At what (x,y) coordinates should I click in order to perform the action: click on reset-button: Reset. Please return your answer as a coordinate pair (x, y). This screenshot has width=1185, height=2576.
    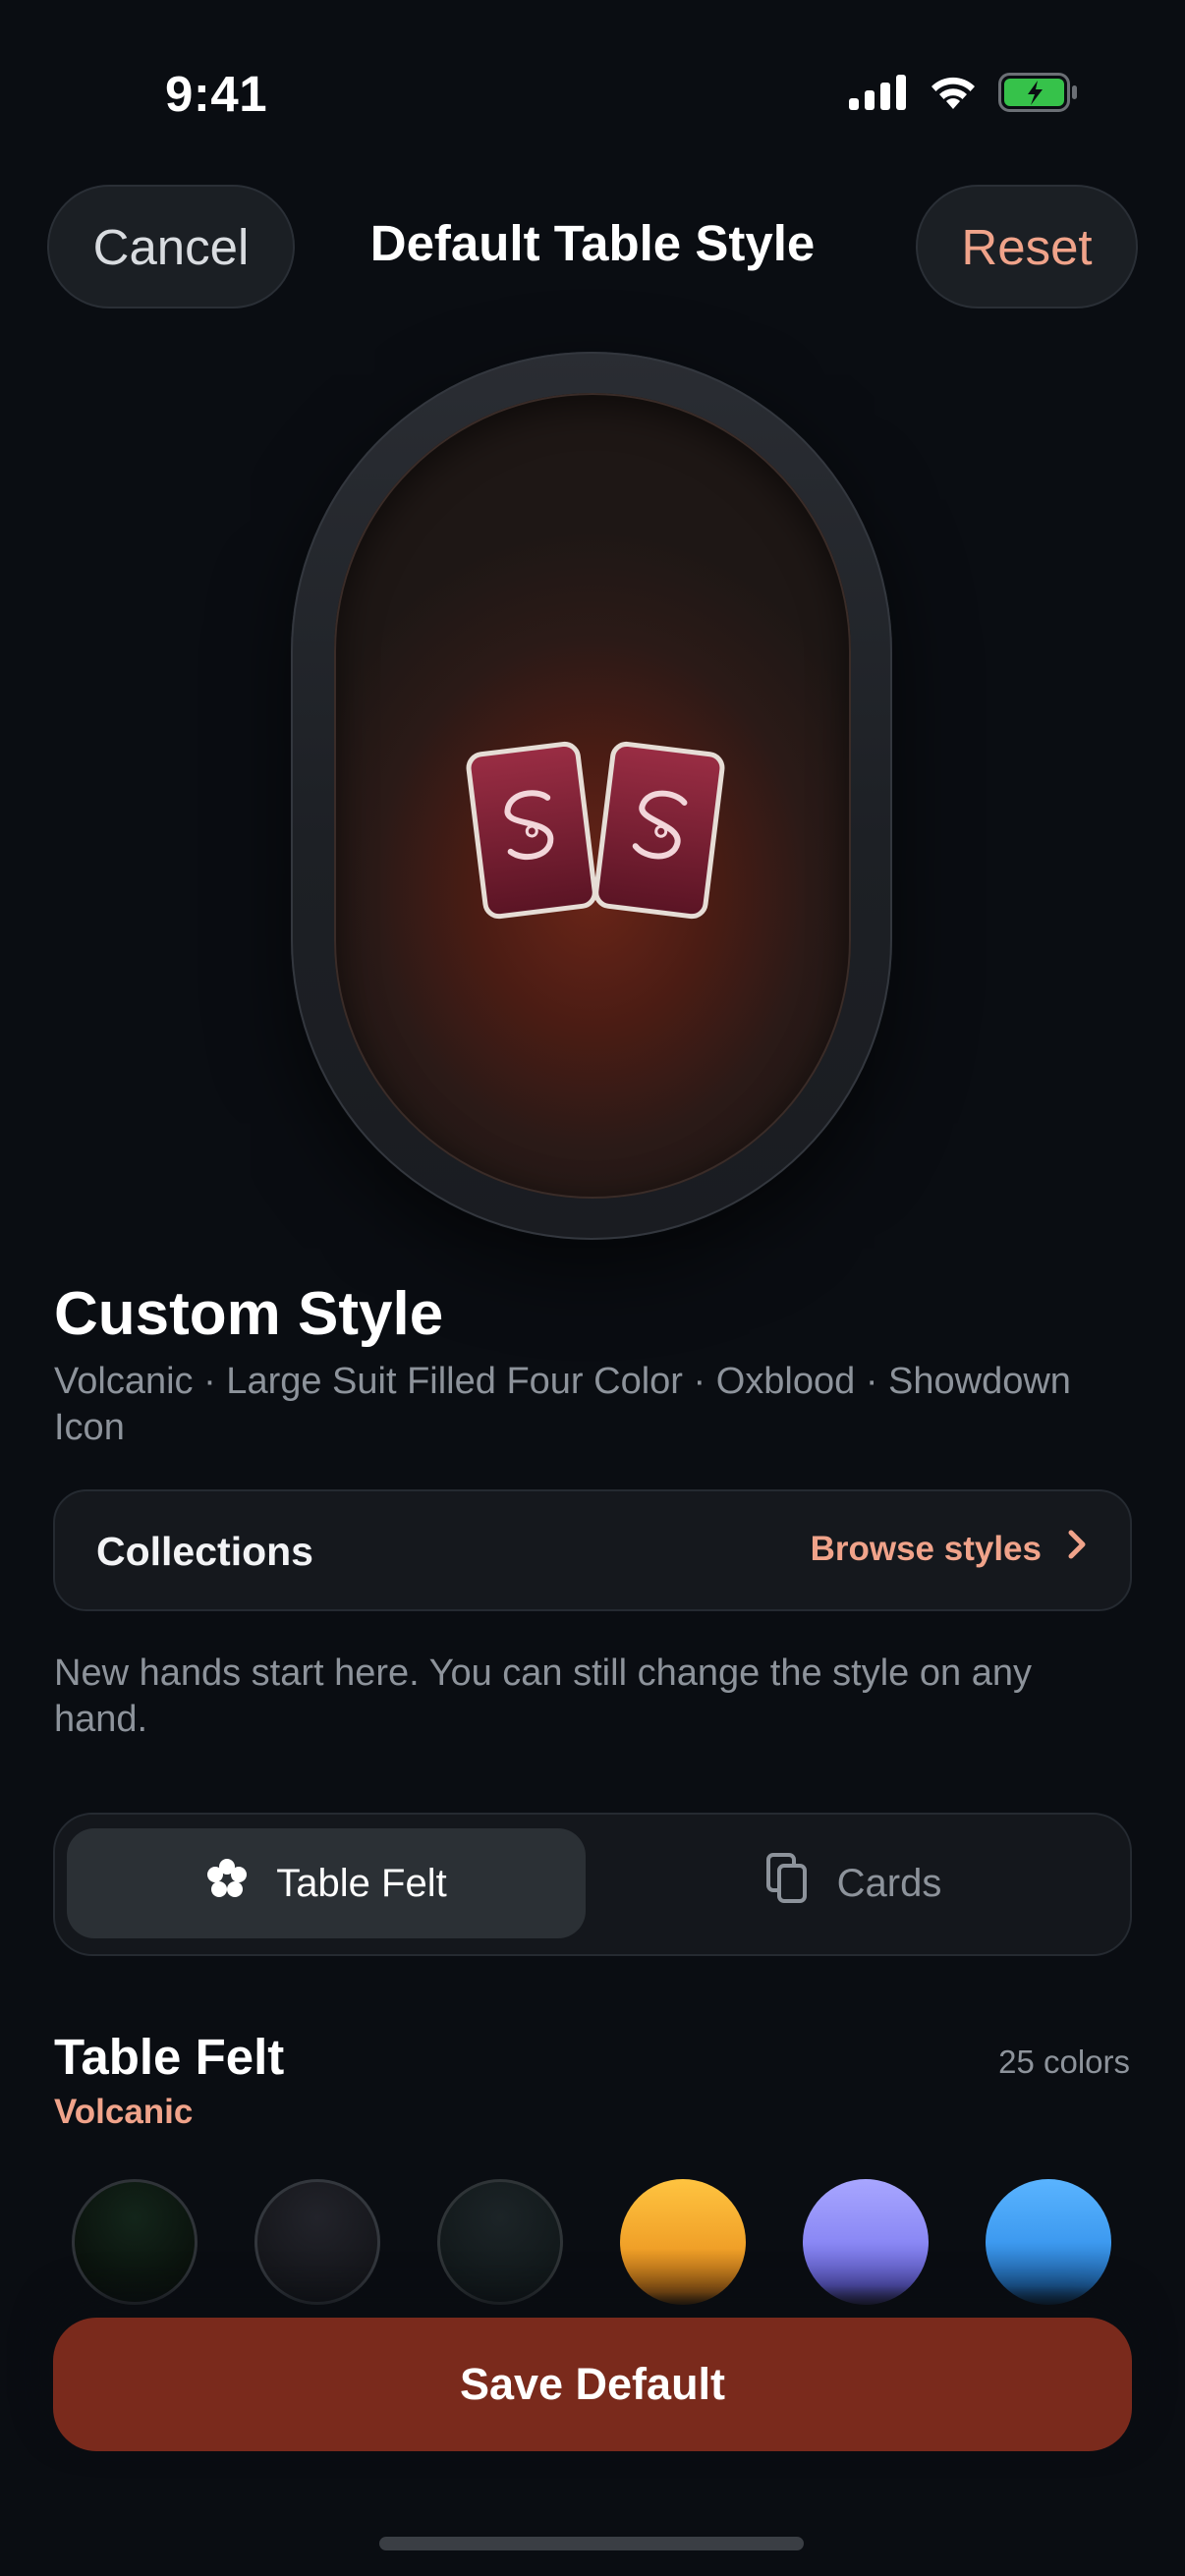
    Looking at the image, I should click on (1027, 246).